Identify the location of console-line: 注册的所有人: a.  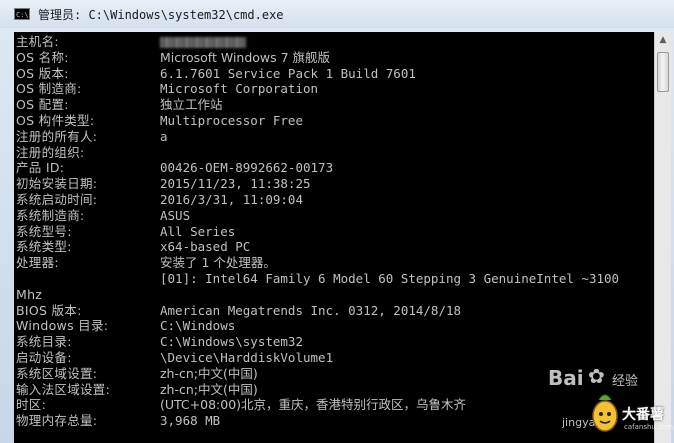
(334, 137).